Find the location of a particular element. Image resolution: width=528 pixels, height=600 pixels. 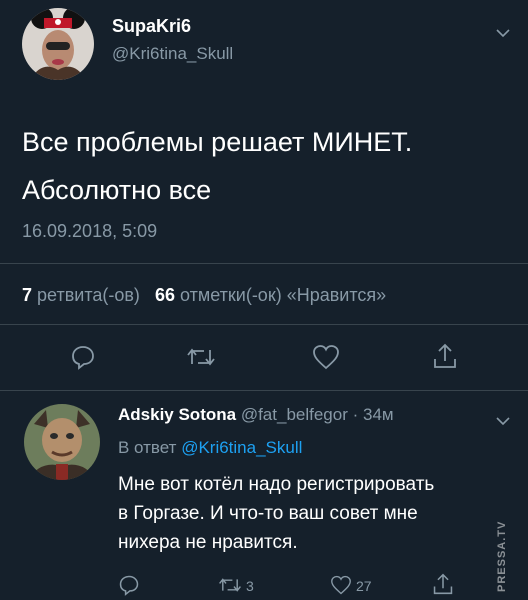

like-count: 66 is located at coordinates (165, 295).